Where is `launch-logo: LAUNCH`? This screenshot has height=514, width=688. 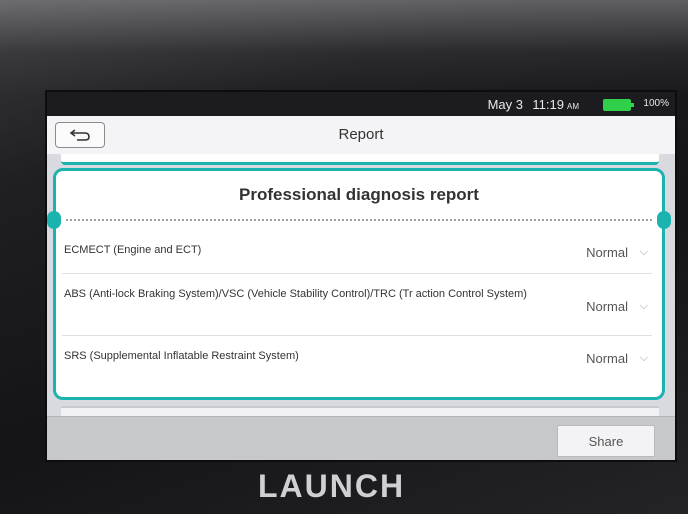 launch-logo: LAUNCH is located at coordinates (332, 486).